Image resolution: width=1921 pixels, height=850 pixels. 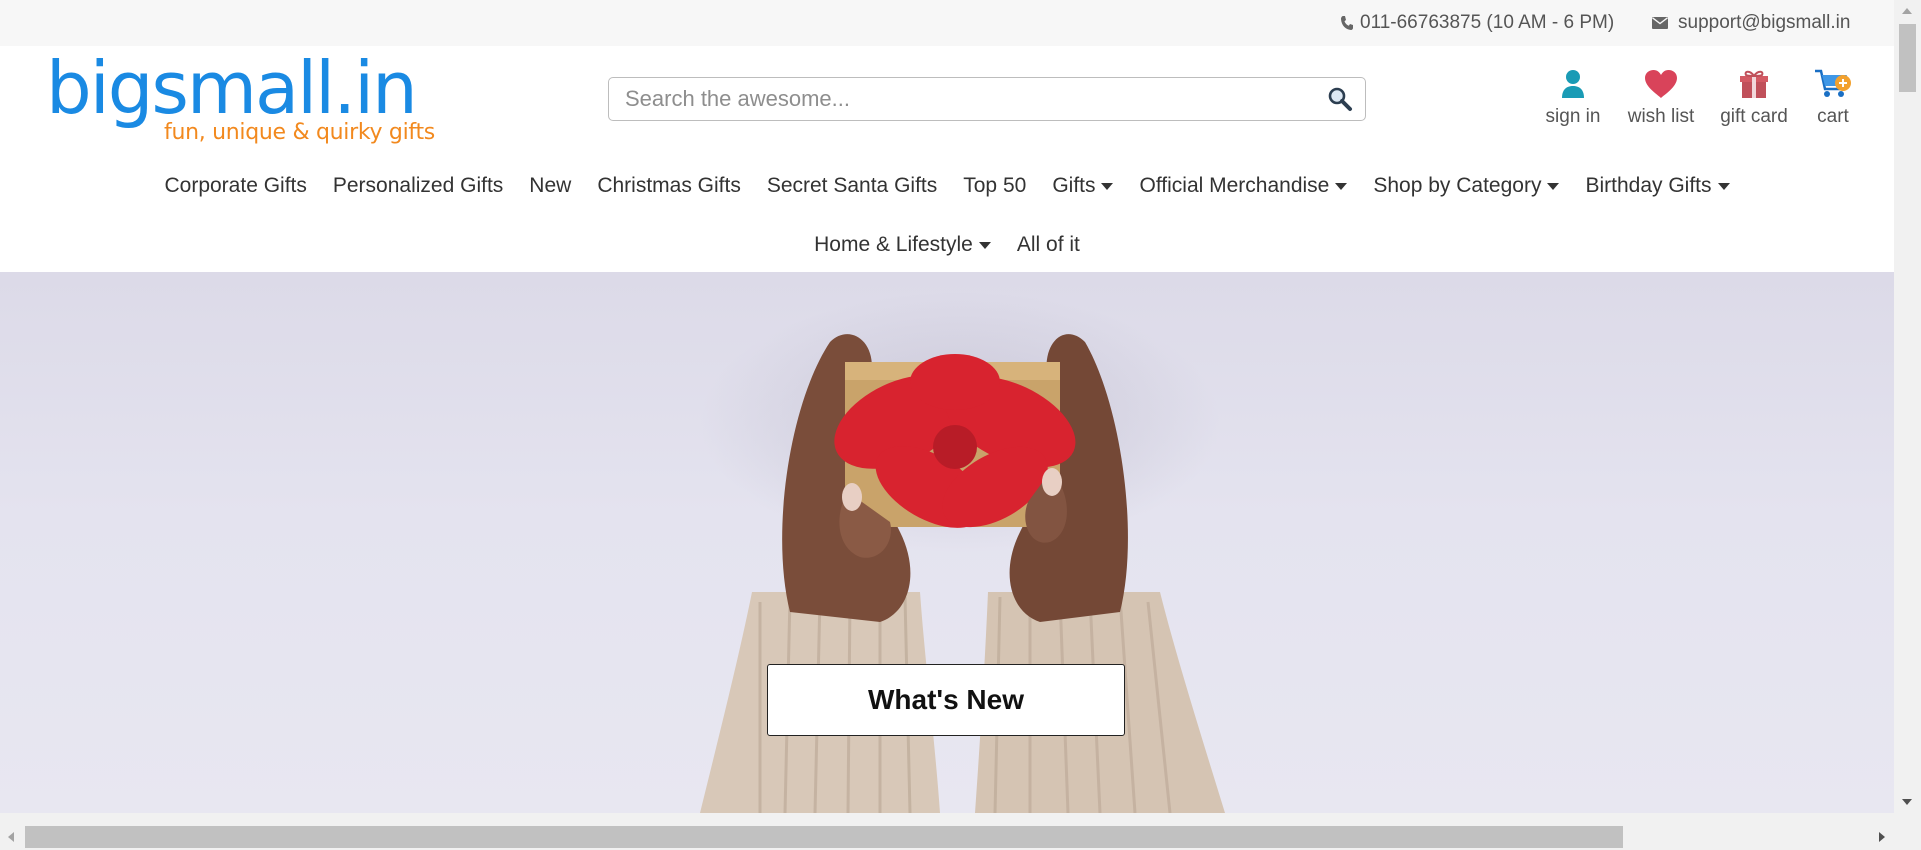 I want to click on nav-label: Personalized Gifts, so click(x=418, y=185).